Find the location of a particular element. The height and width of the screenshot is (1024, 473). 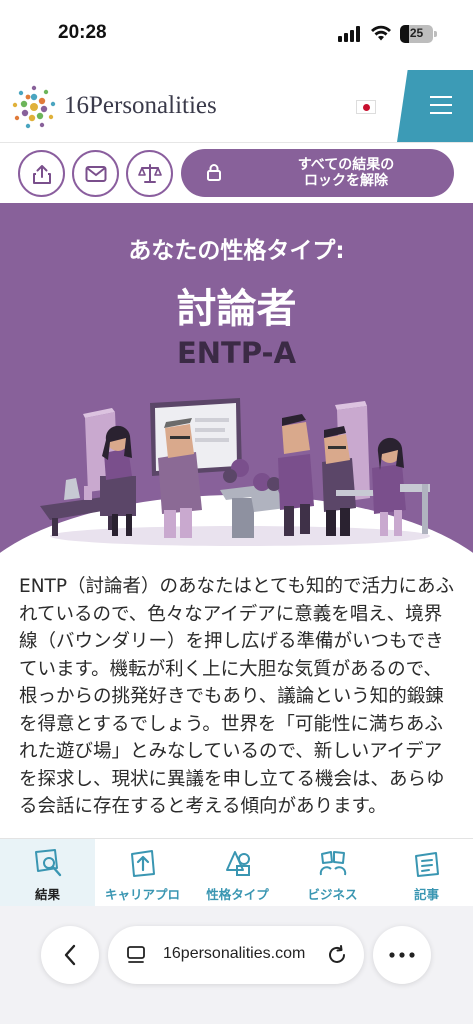

email-button is located at coordinates (95, 173).